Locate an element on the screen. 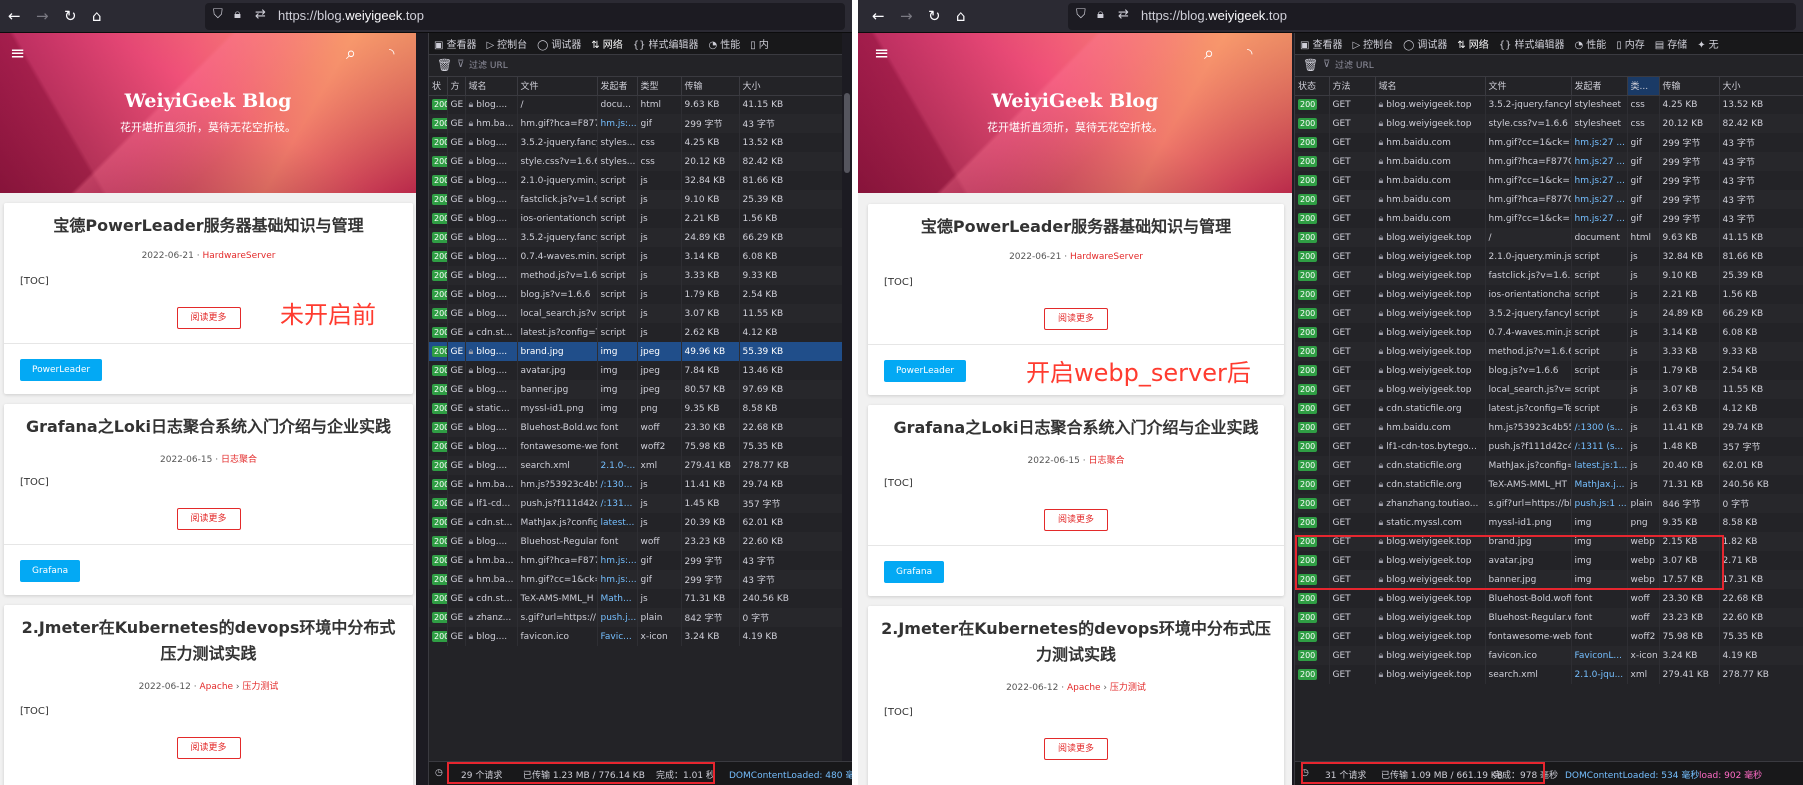 The width and height of the screenshot is (1803, 785). scrollbar is located at coordinates (847, 397).